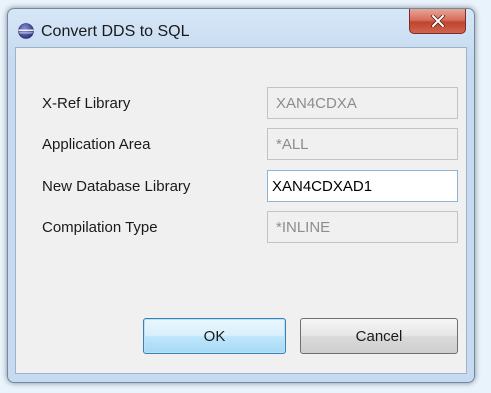 Image resolution: width=491 pixels, height=393 pixels. Describe the element at coordinates (241, 103) in the screenshot. I see `xref-library-row: X-Ref Library` at that location.